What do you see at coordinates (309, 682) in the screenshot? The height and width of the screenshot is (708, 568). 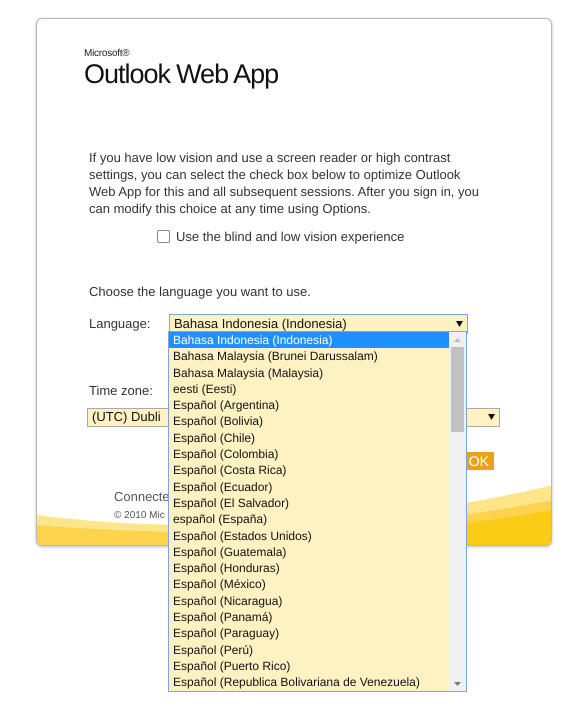 I see `language-option: Español (Republica Bolivariana de Venezuela)` at bounding box center [309, 682].